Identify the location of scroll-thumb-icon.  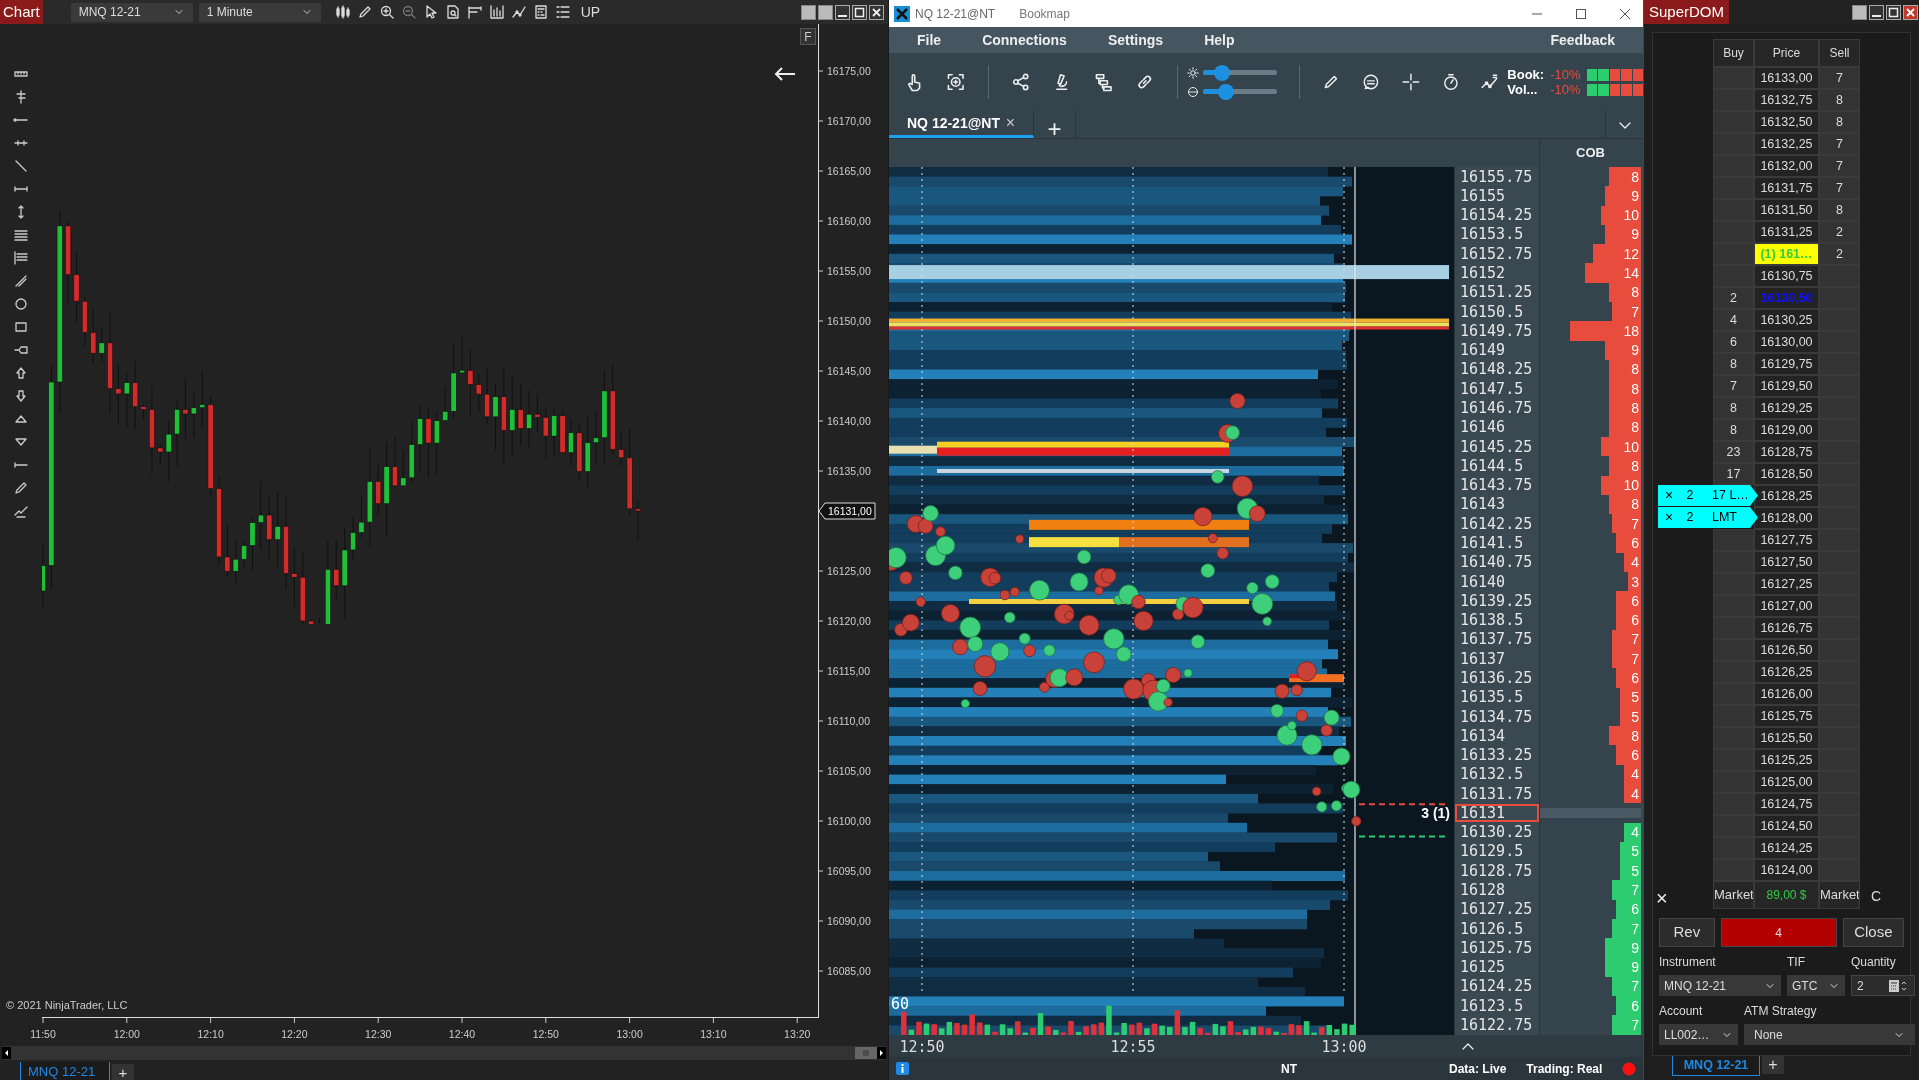
(866, 1053).